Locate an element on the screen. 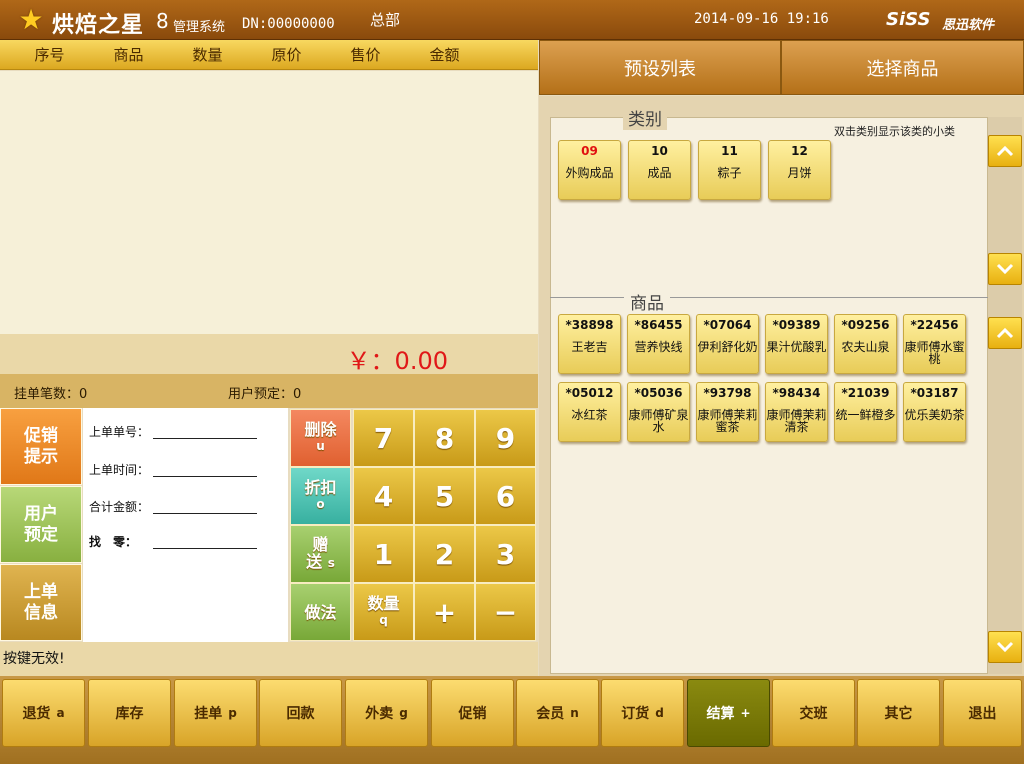 This screenshot has width=1024, height=764. digit-7-key: 7 is located at coordinates (383, 438).